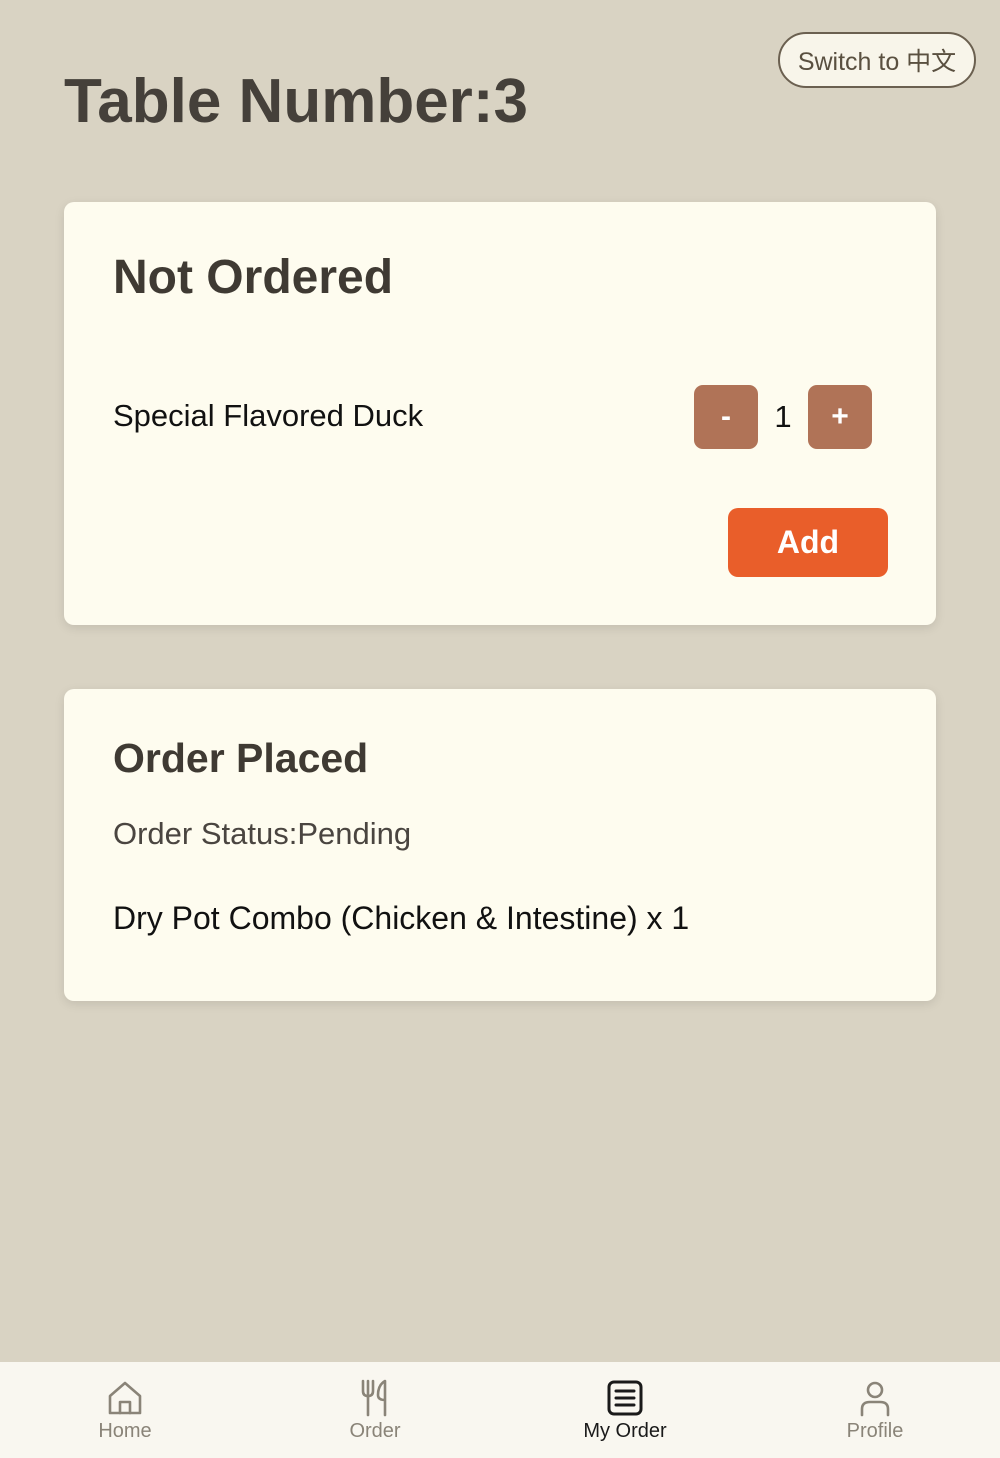  I want to click on nav-item-home: Home, so click(125, 1410).